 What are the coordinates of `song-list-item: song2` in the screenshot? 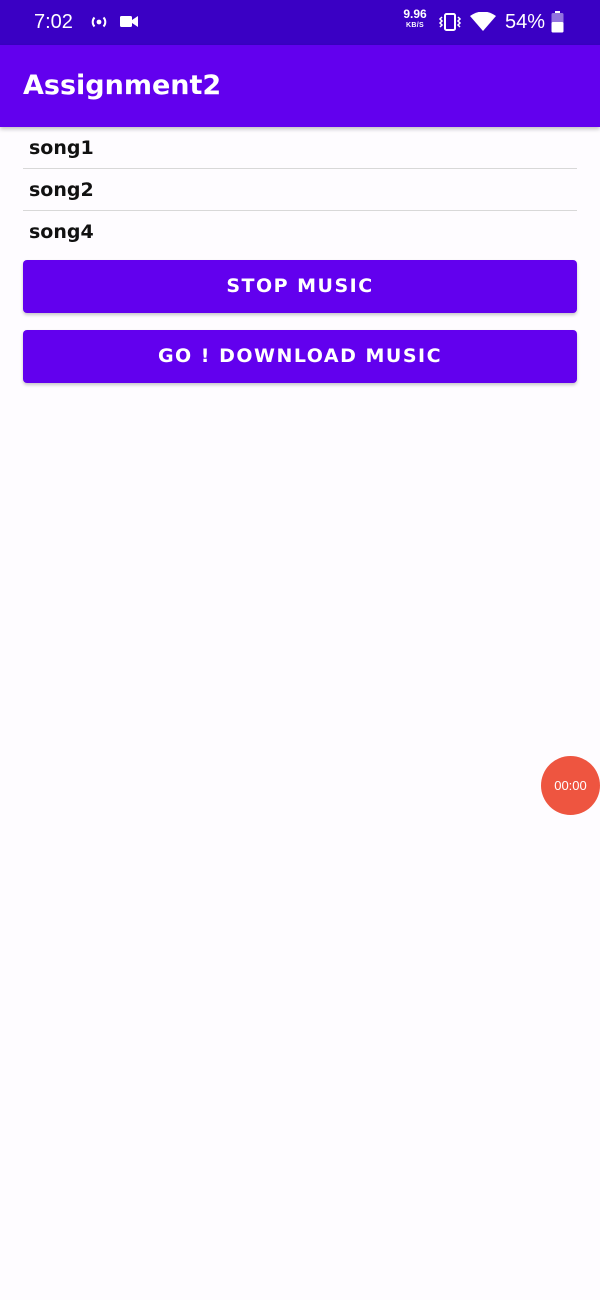 It's located at (300, 190).